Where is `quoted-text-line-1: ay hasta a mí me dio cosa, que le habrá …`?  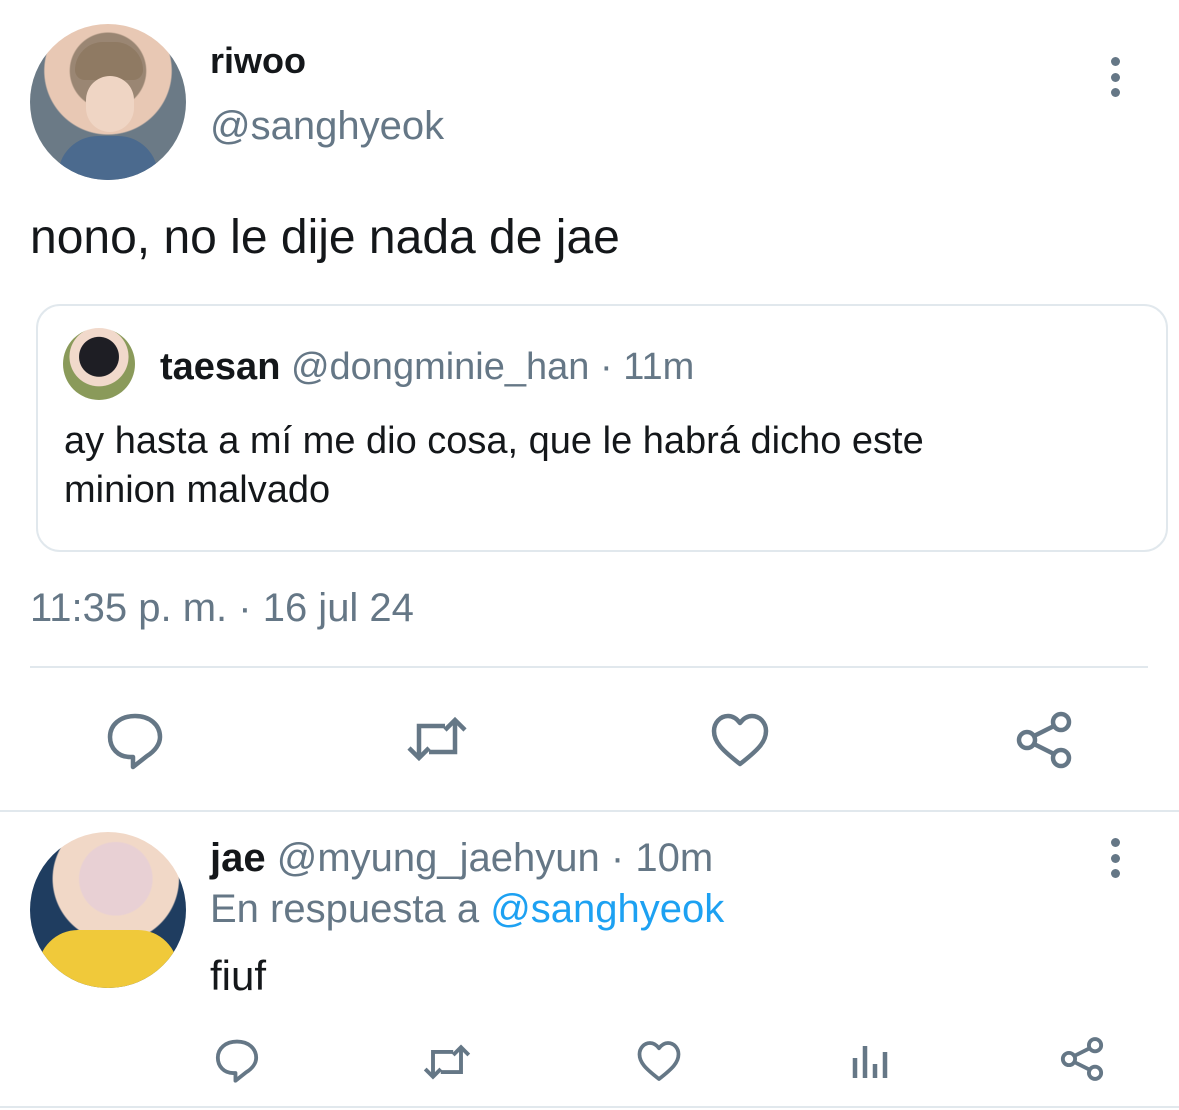 quoted-text-line-1: ay hasta a mí me dio cosa, que le habrá … is located at coordinates (494, 441).